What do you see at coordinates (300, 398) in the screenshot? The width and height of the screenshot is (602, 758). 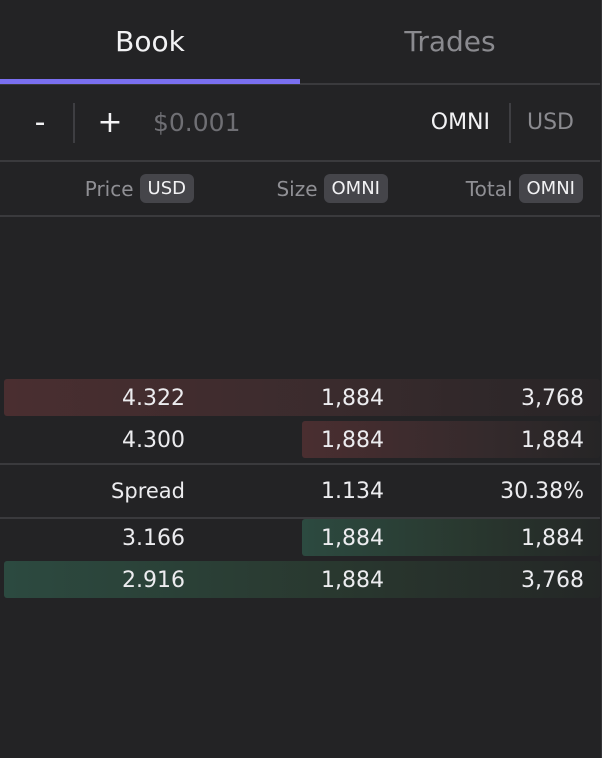 I see `ask-row: 4.322 1,884 3,768` at bounding box center [300, 398].